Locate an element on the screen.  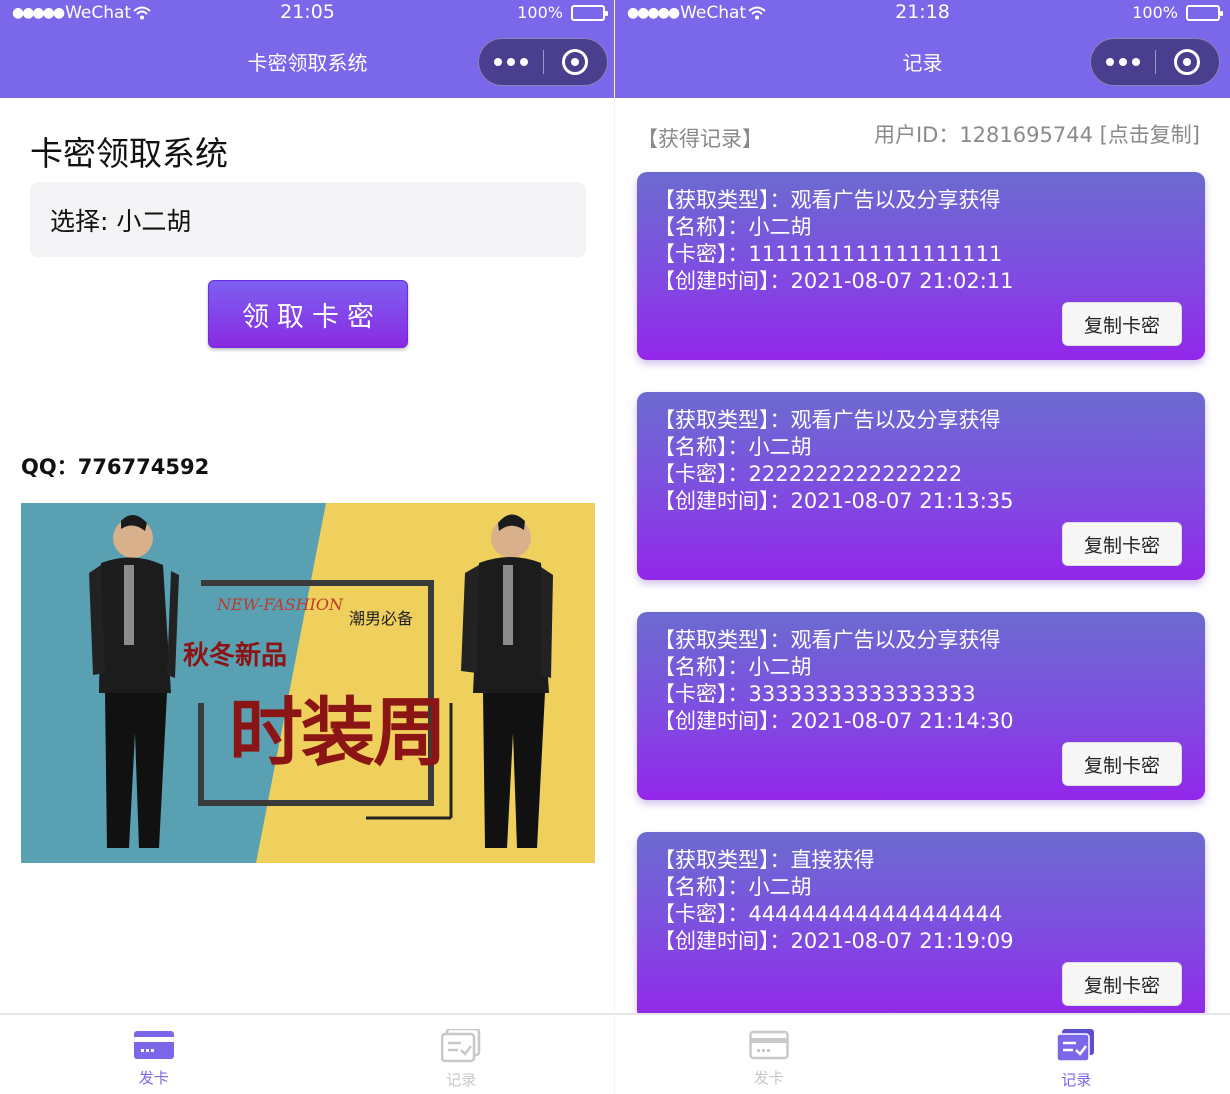
record-key: 【卡密】：33333333333333333 is located at coordinates (815, 694).